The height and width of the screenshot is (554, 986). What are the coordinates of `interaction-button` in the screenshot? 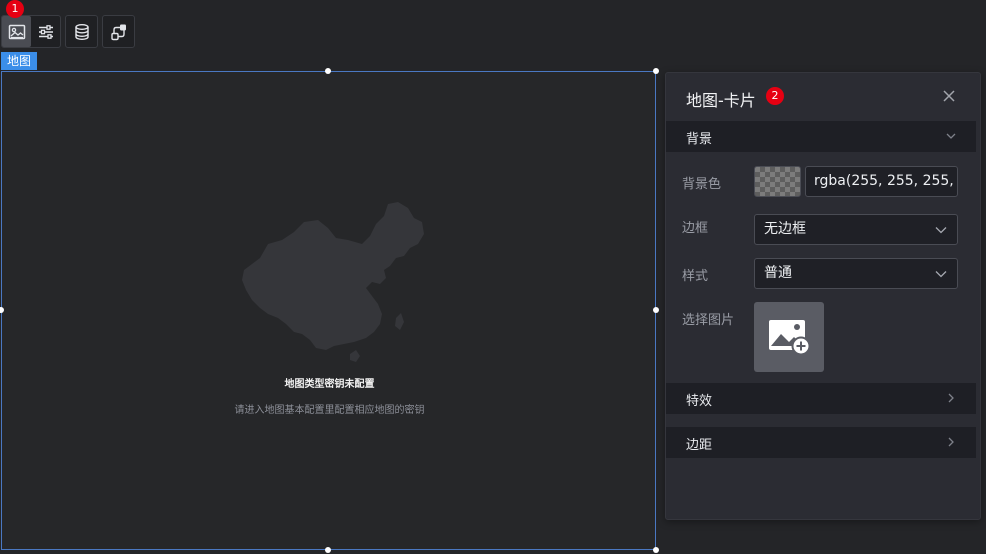 It's located at (118, 31).